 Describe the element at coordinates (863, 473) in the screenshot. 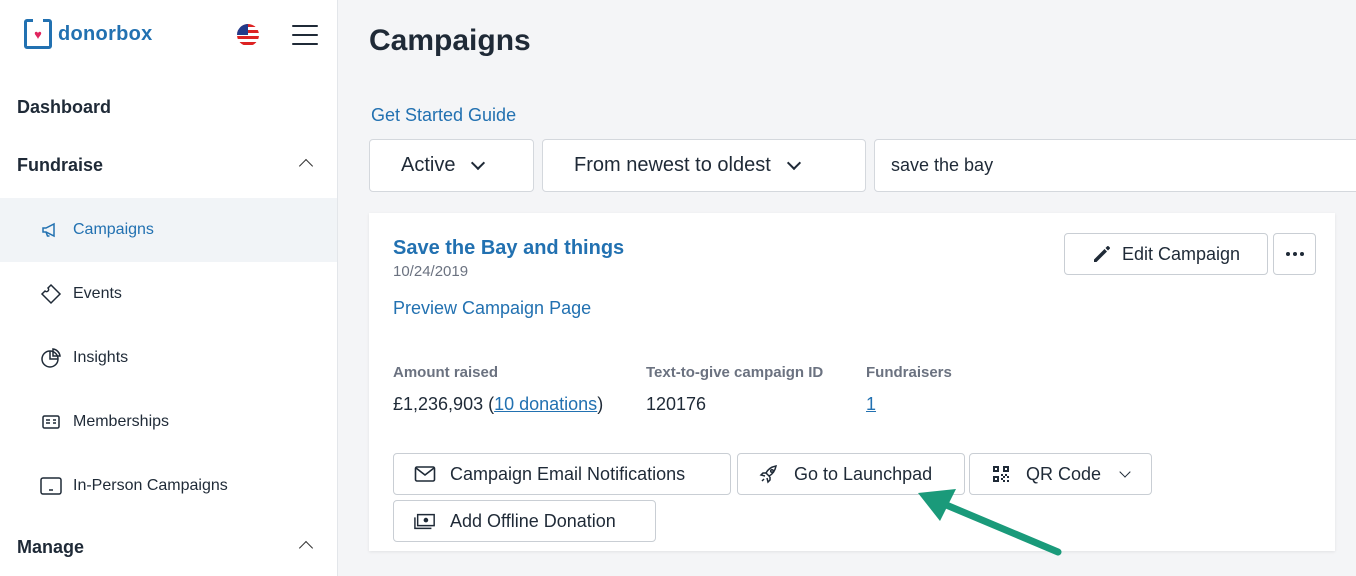

I see `launchpad-label: Go to Launchpad` at that location.